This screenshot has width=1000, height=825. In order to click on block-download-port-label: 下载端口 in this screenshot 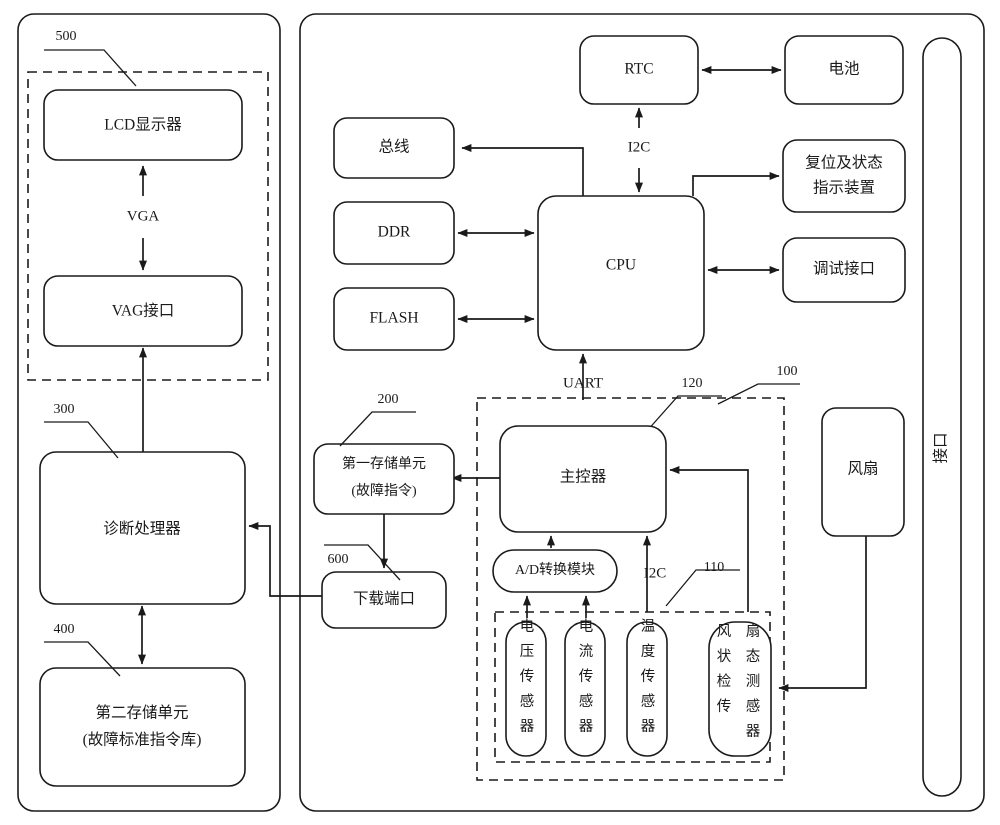, I will do `click(384, 599)`.